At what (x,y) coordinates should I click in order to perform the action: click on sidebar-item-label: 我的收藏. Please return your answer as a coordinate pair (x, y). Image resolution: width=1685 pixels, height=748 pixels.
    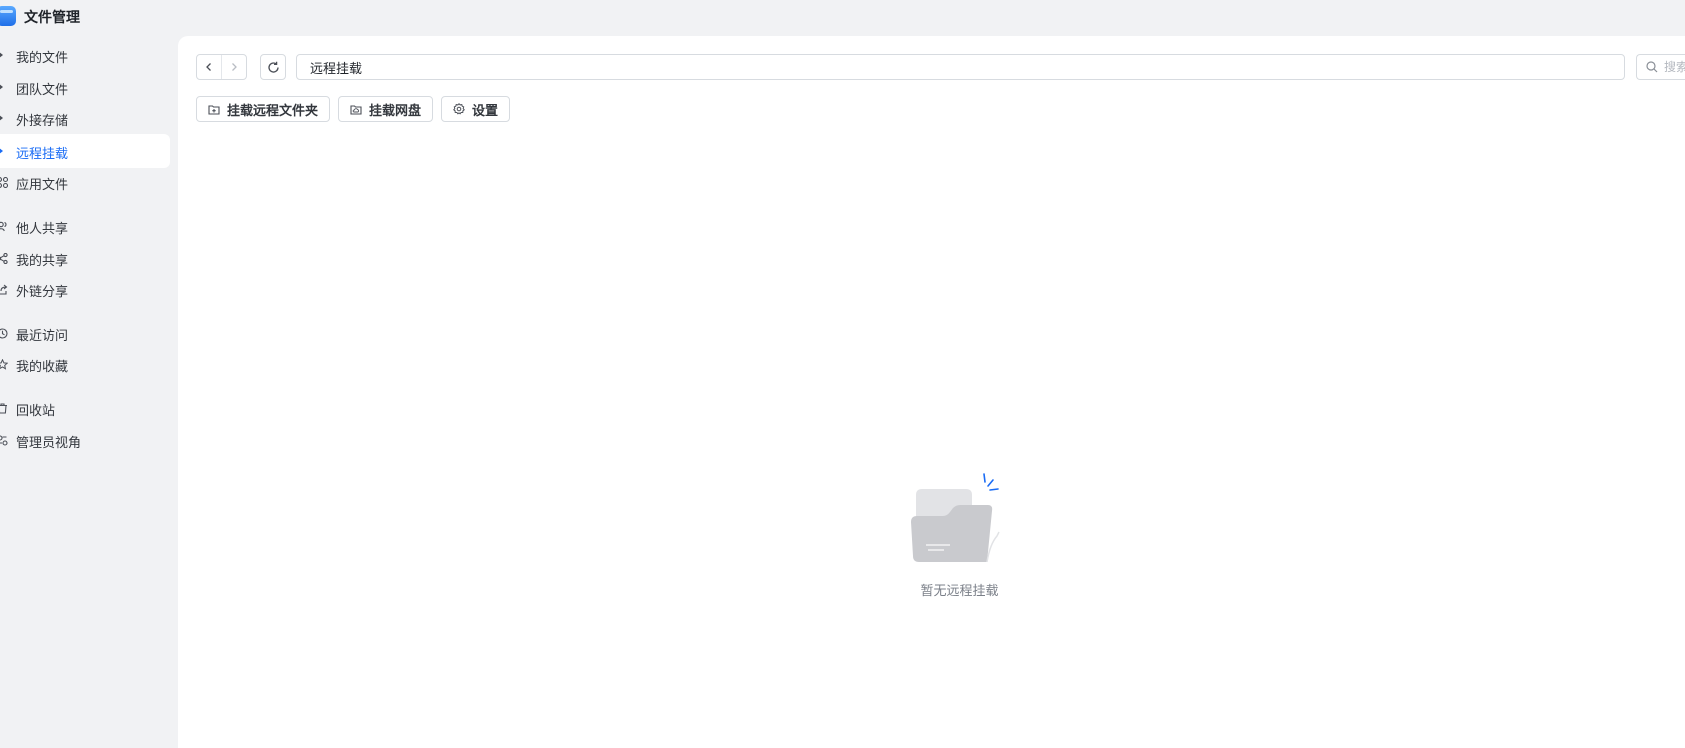
    Looking at the image, I should click on (42, 367).